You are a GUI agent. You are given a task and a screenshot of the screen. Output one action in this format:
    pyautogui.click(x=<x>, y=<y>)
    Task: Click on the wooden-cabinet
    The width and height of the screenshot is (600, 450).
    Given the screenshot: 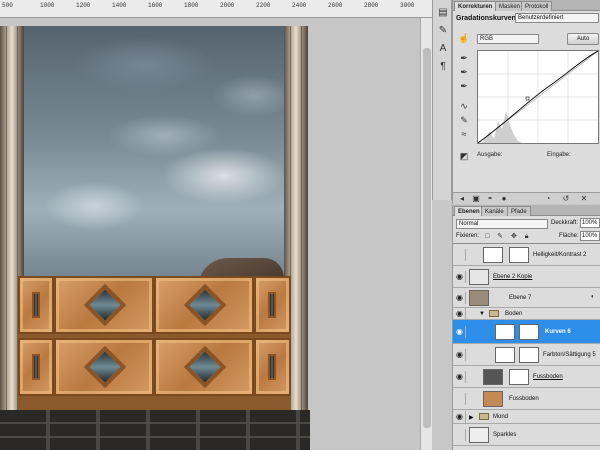 What is the action you would take?
    pyautogui.click(x=154, y=343)
    